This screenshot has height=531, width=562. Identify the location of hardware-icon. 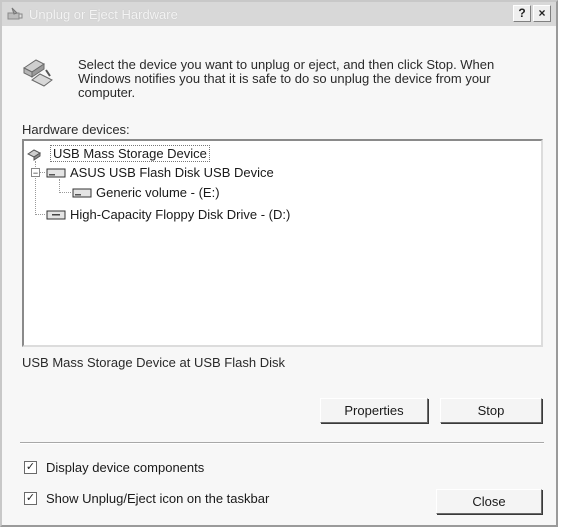
(15, 13).